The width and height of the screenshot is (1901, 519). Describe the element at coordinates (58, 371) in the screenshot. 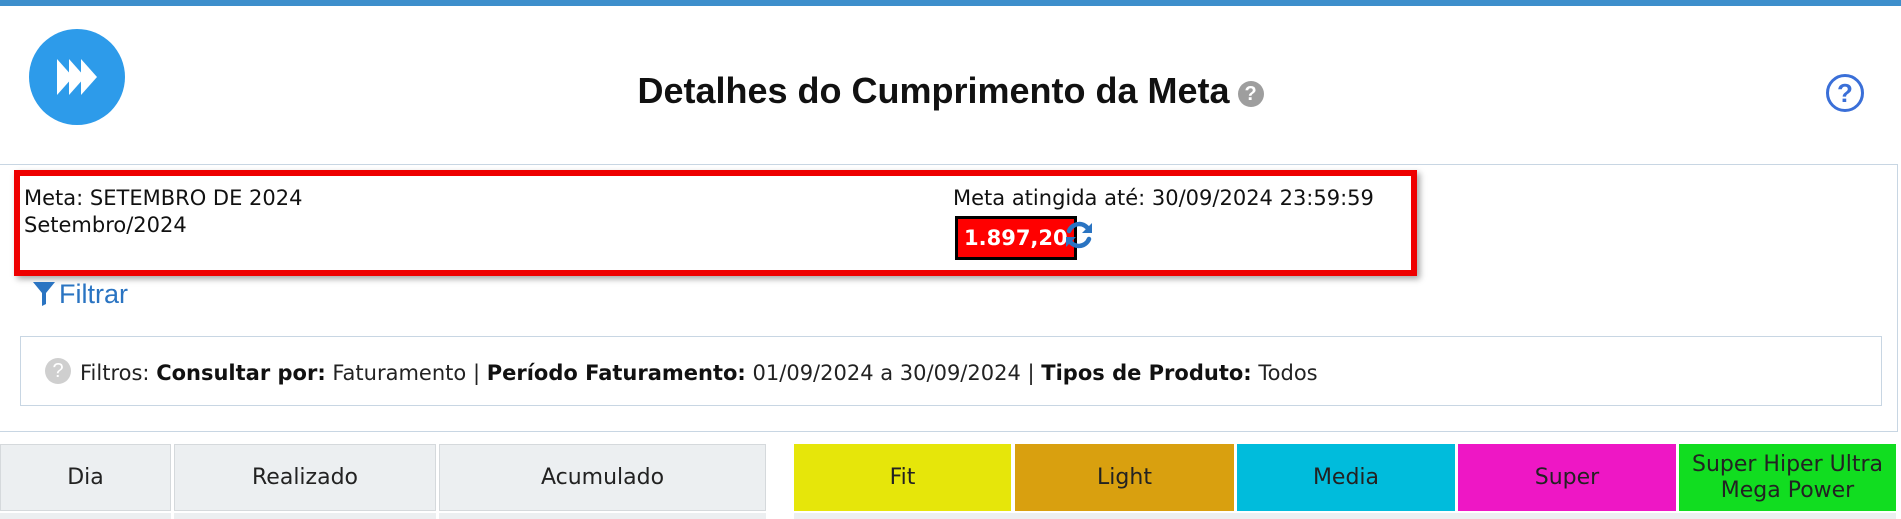

I see `filters-help-icon: ?` at that location.